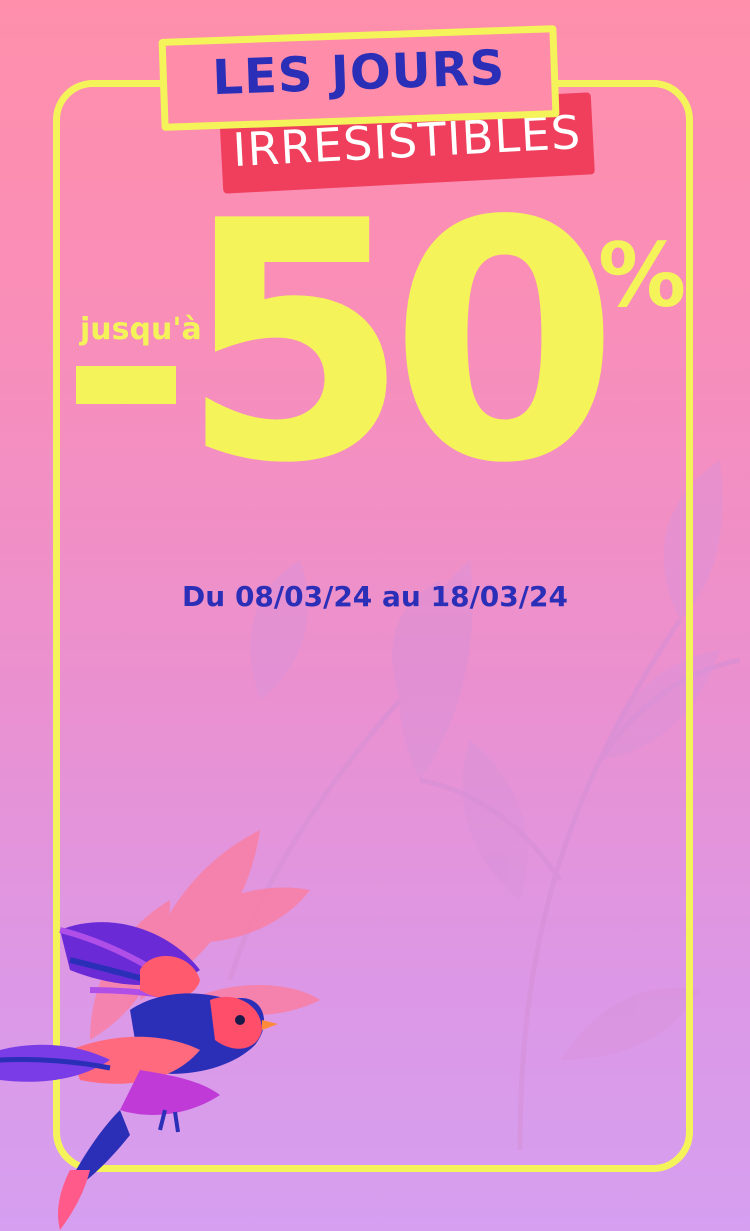 The image size is (750, 1231). What do you see at coordinates (359, 73) in the screenshot?
I see `headline-line-1: LES JOURS` at bounding box center [359, 73].